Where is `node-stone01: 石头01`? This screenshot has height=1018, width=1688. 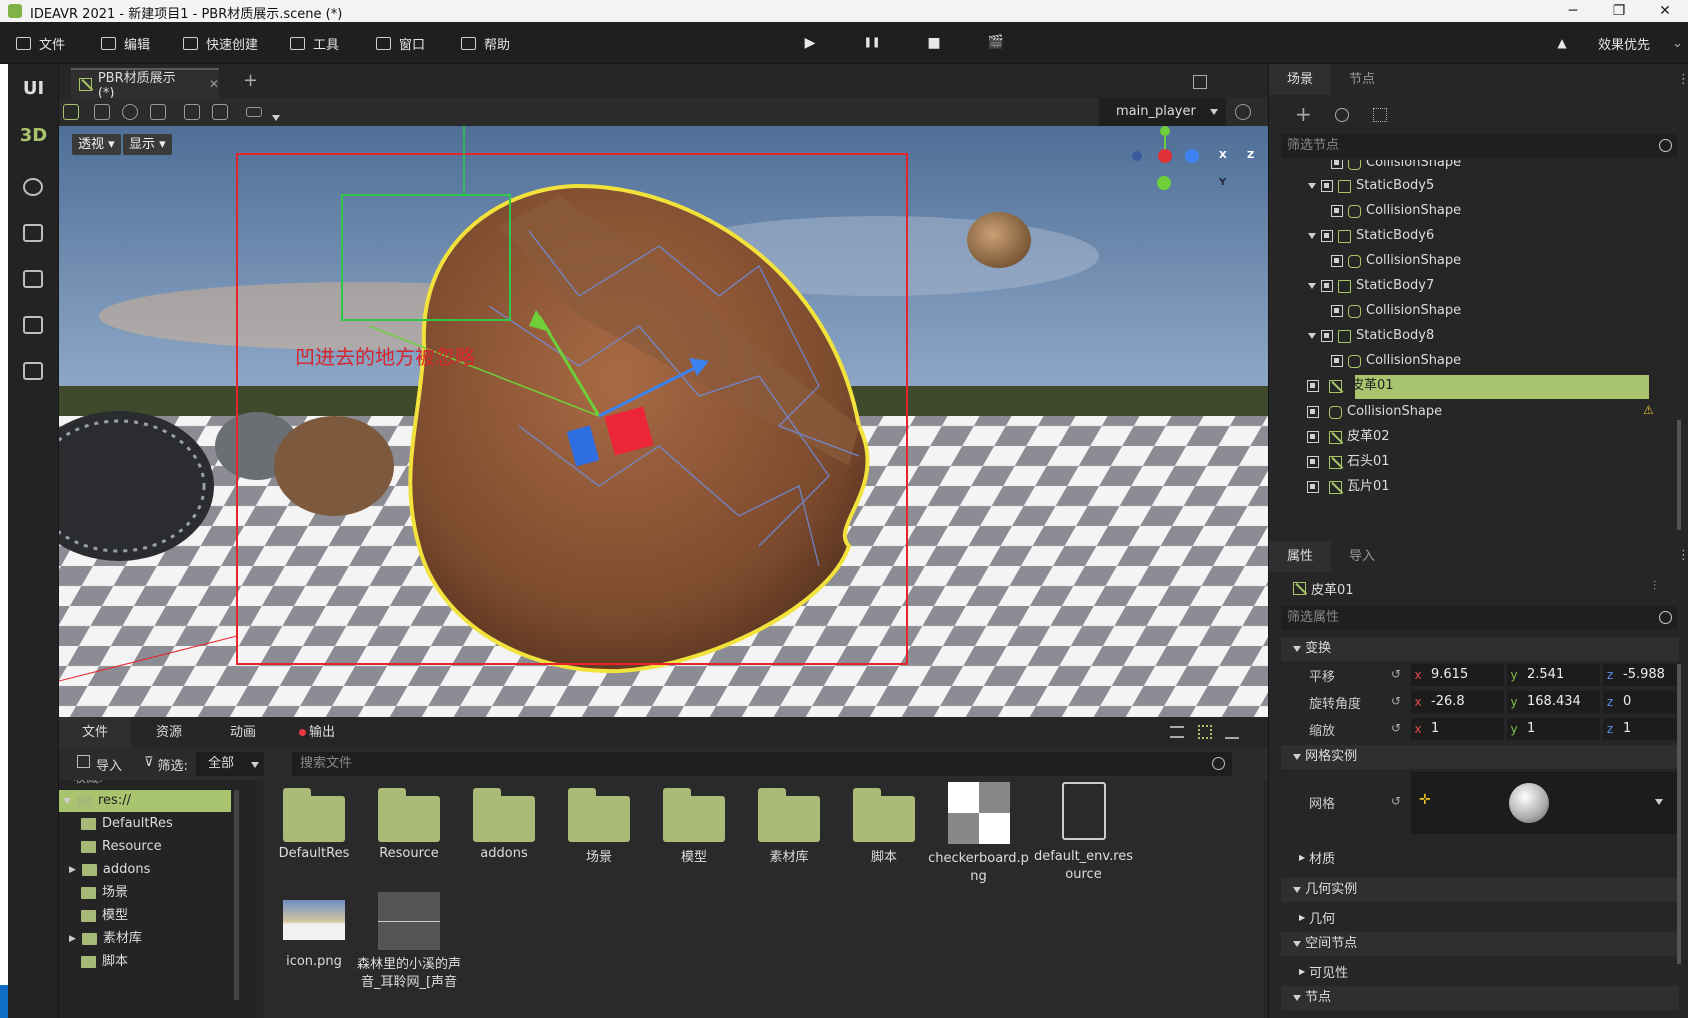
node-stone01: 石头01 is located at coordinates (1348, 462).